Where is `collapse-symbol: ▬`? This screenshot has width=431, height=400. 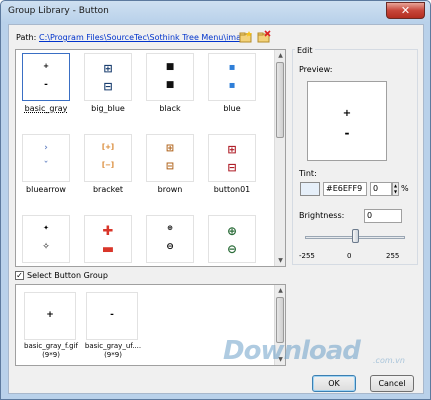
collapse-symbol: ▬ is located at coordinates (108, 249).